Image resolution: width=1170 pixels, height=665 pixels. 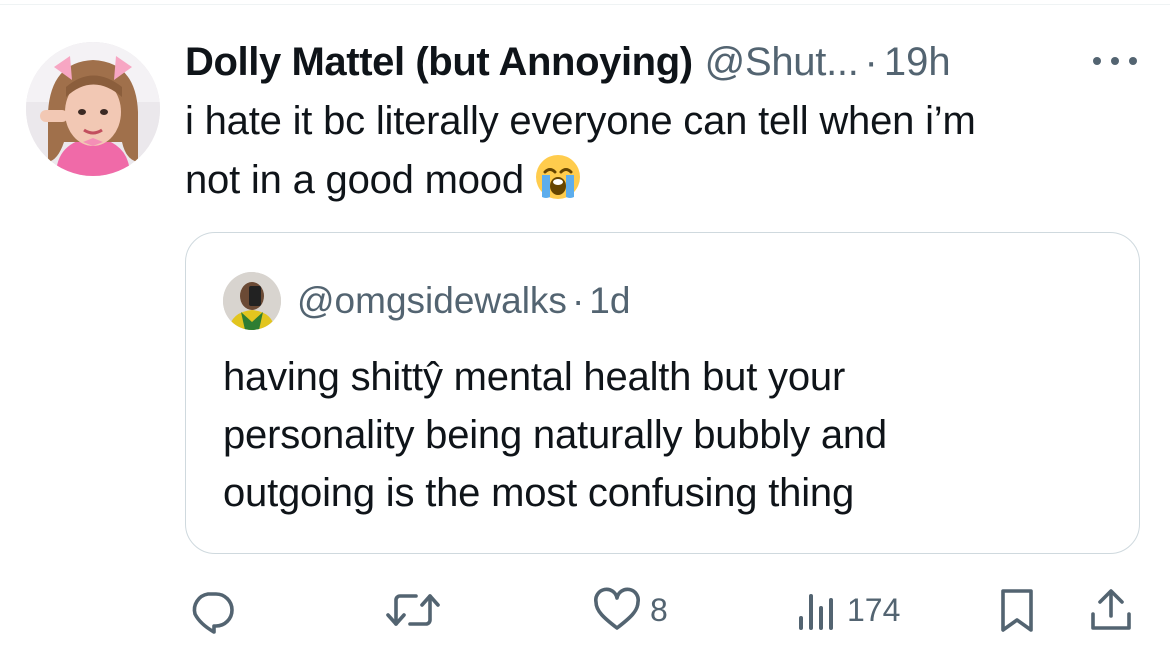 I want to click on quoted-text-line: personality being naturally bubbly and, so click(x=555, y=435).